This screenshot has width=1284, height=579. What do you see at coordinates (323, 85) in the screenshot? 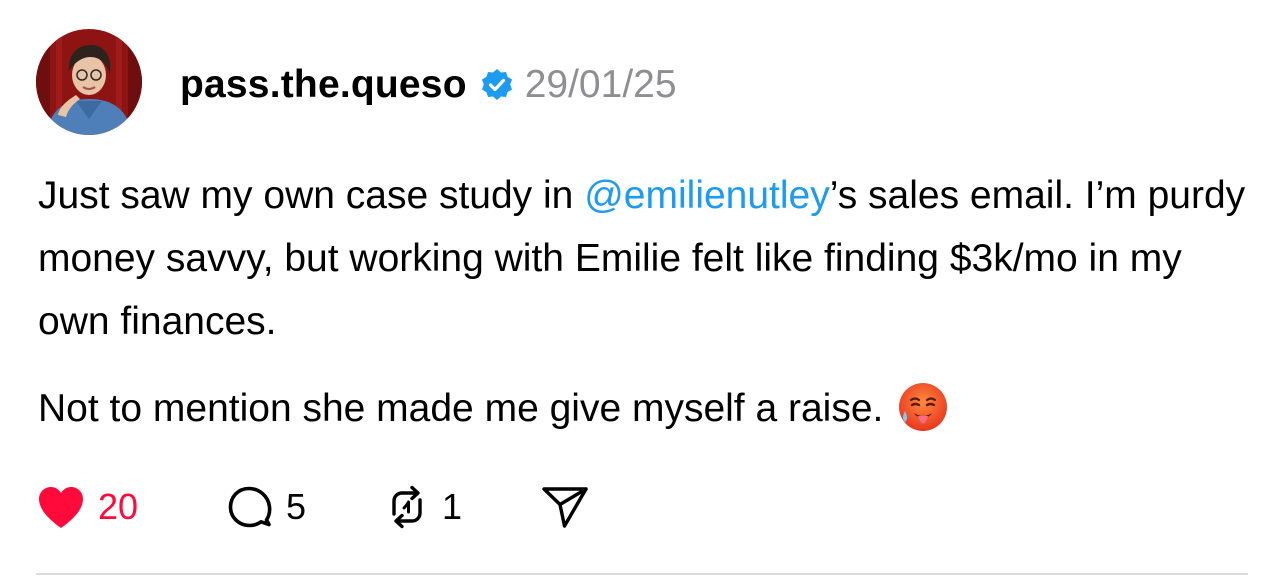
I see `username: pass.the.queso` at bounding box center [323, 85].